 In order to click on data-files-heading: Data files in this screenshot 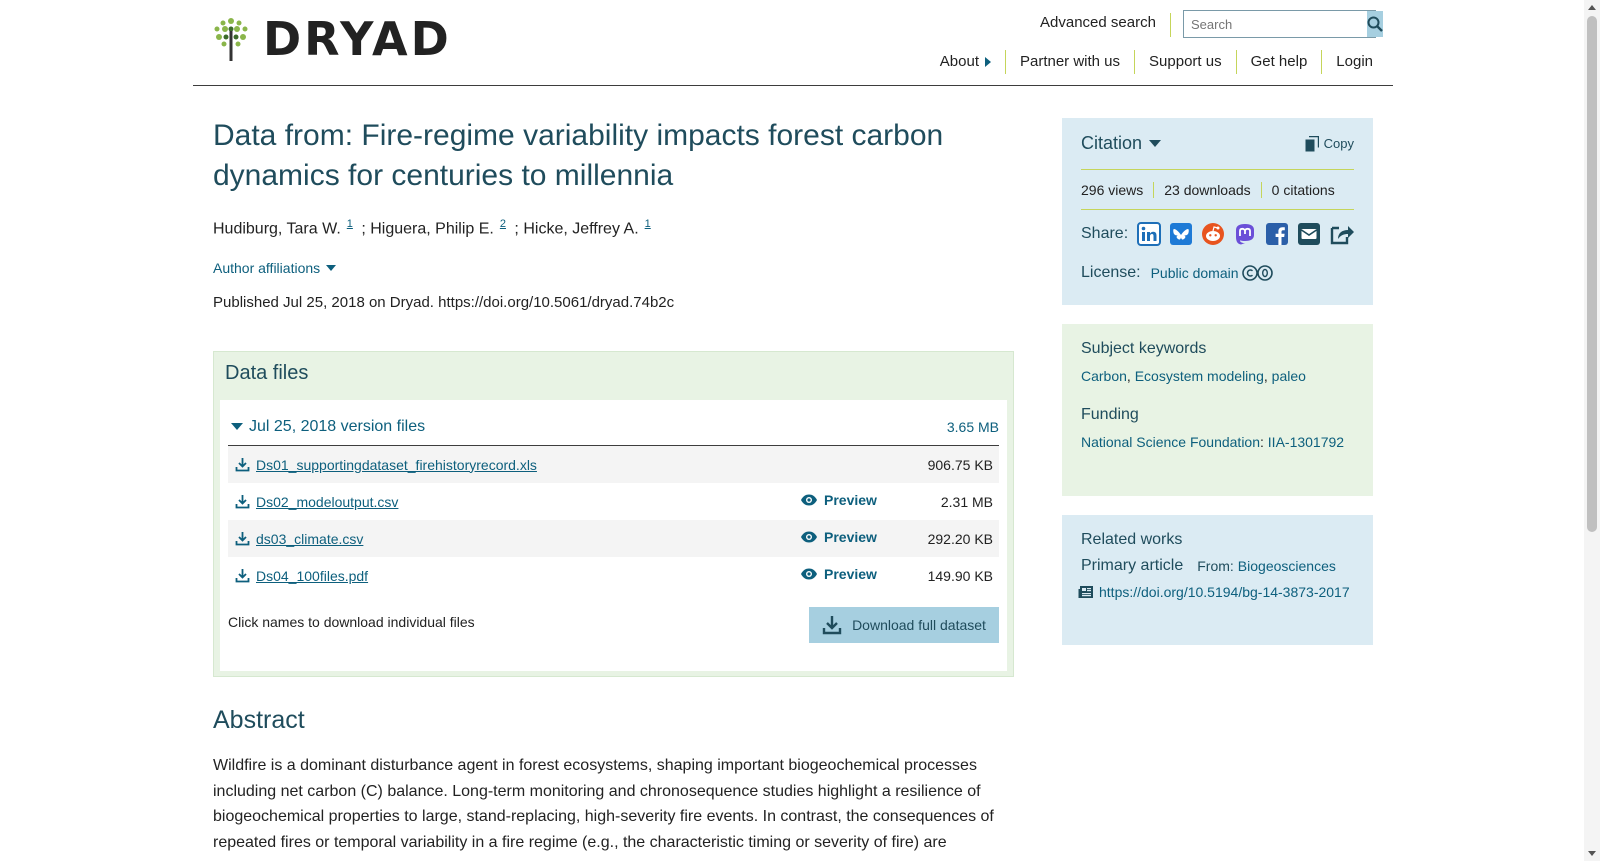, I will do `click(267, 373)`.